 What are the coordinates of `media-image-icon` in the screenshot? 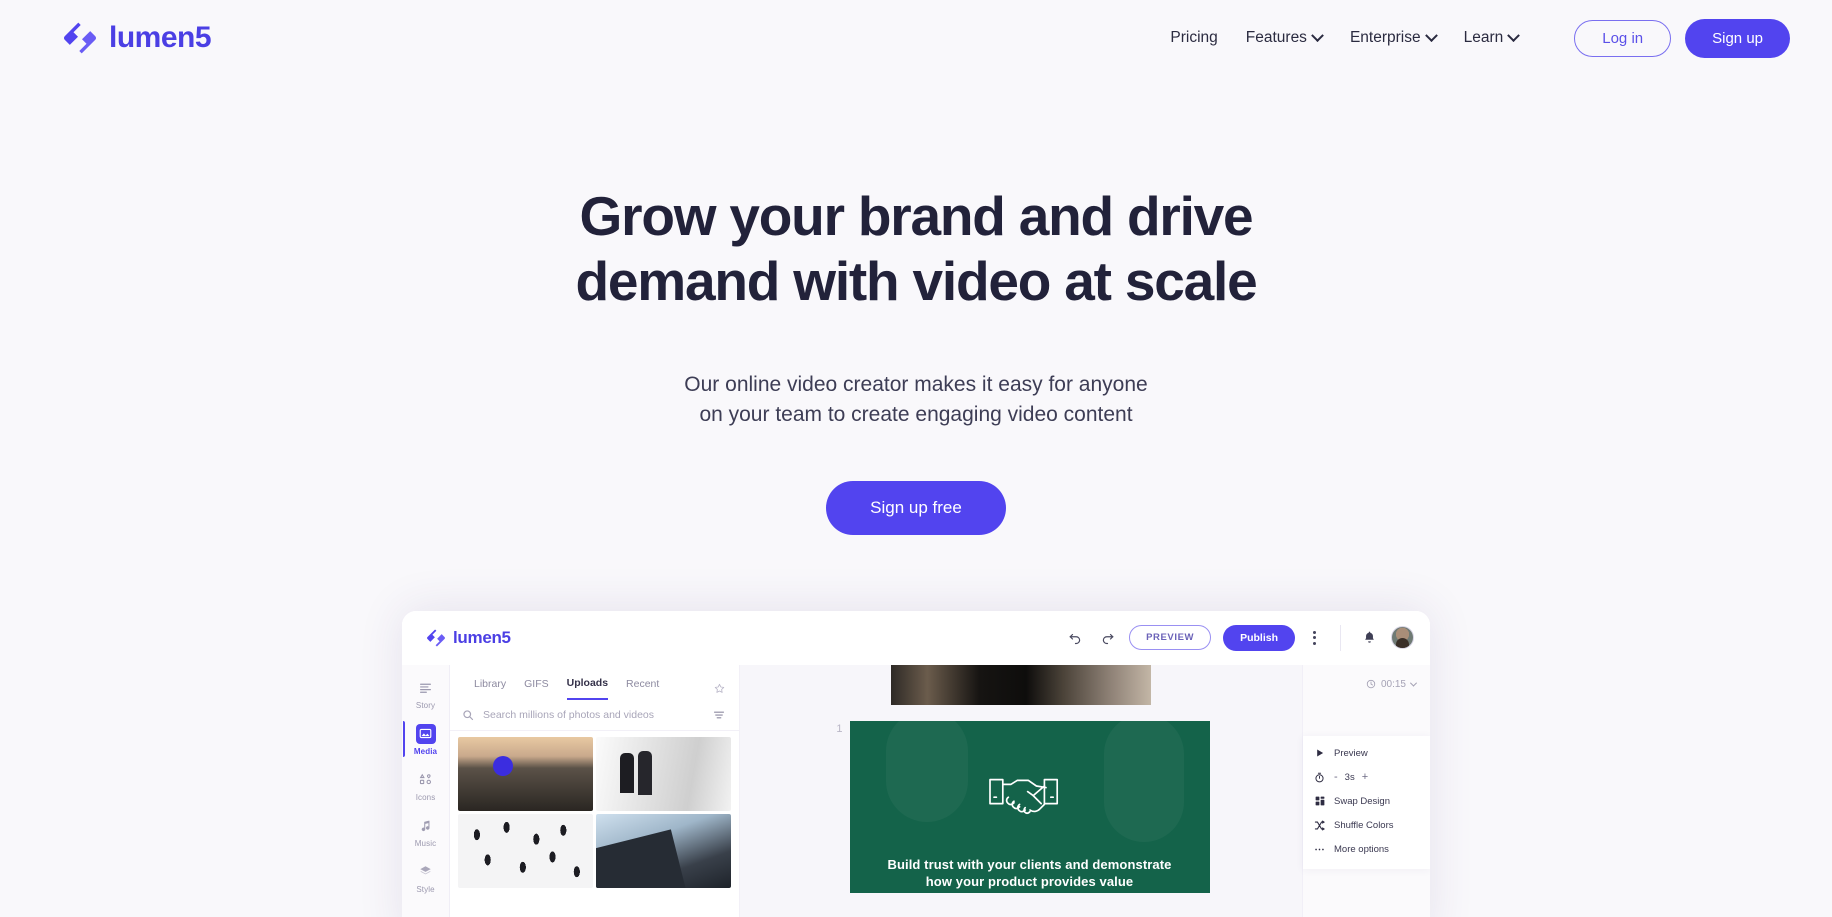 It's located at (425, 733).